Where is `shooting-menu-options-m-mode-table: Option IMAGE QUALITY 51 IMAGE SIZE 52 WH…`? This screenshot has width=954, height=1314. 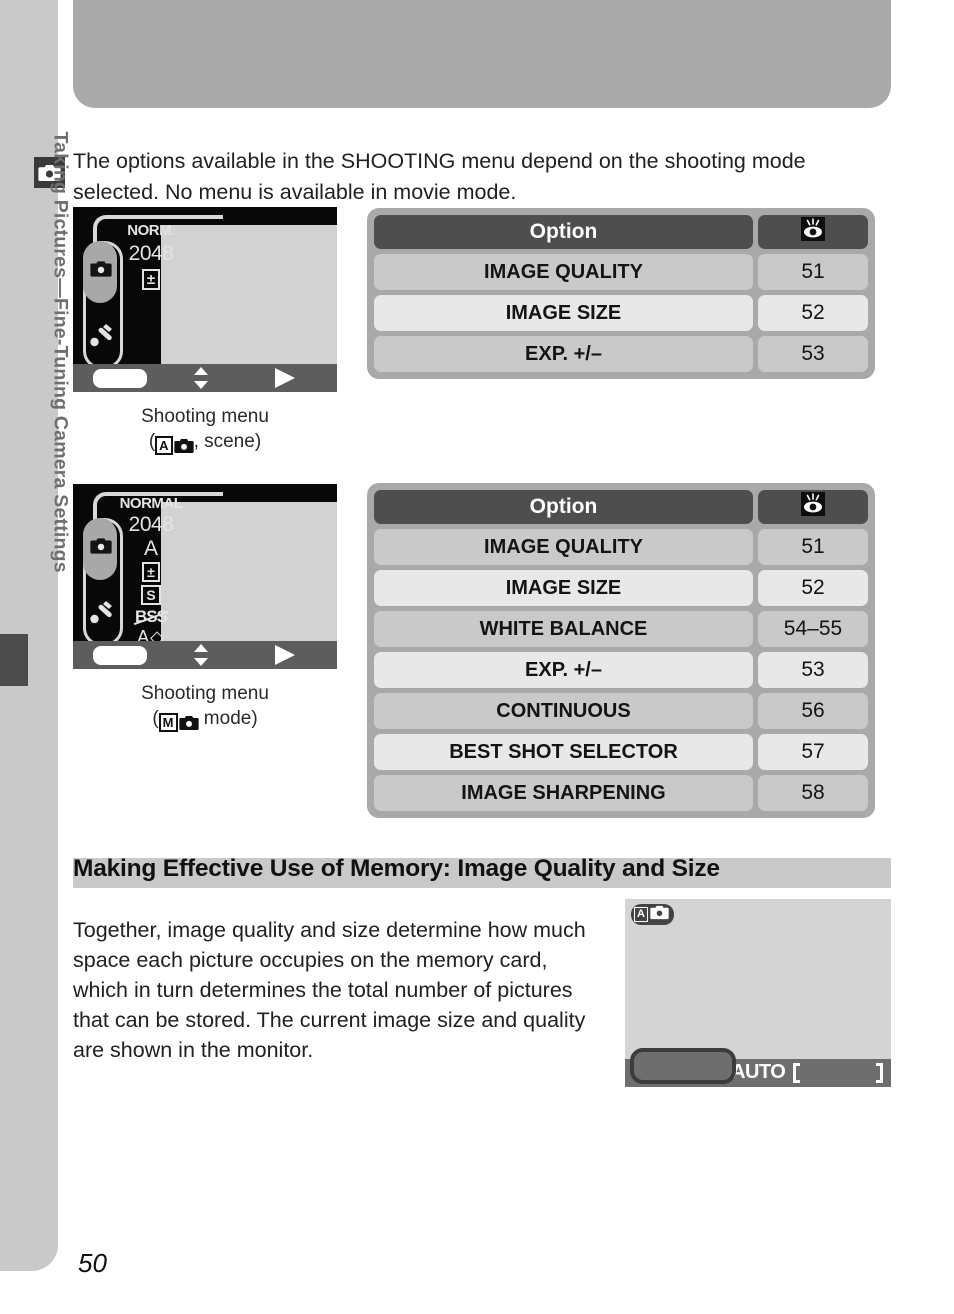 shooting-menu-options-m-mode-table: Option IMAGE QUALITY 51 IMAGE SIZE 52 WH… is located at coordinates (621, 650).